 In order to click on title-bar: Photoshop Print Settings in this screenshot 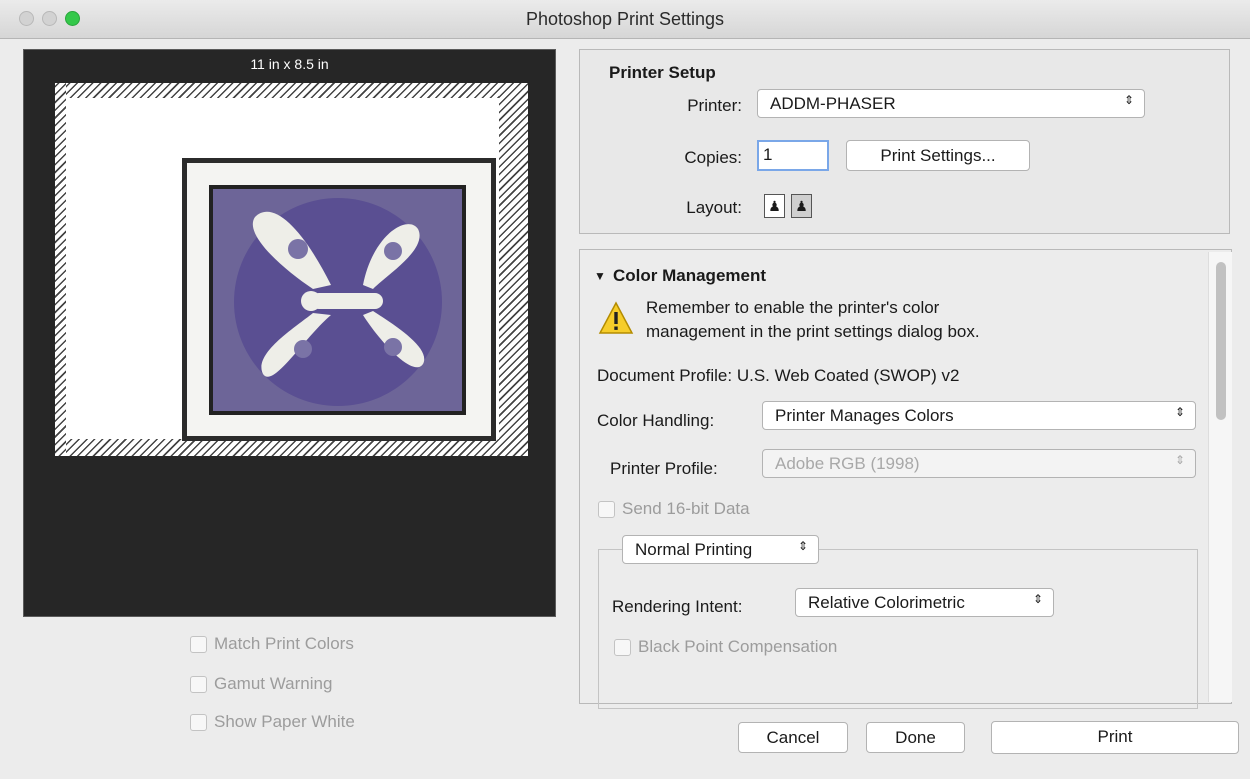, I will do `click(625, 19)`.